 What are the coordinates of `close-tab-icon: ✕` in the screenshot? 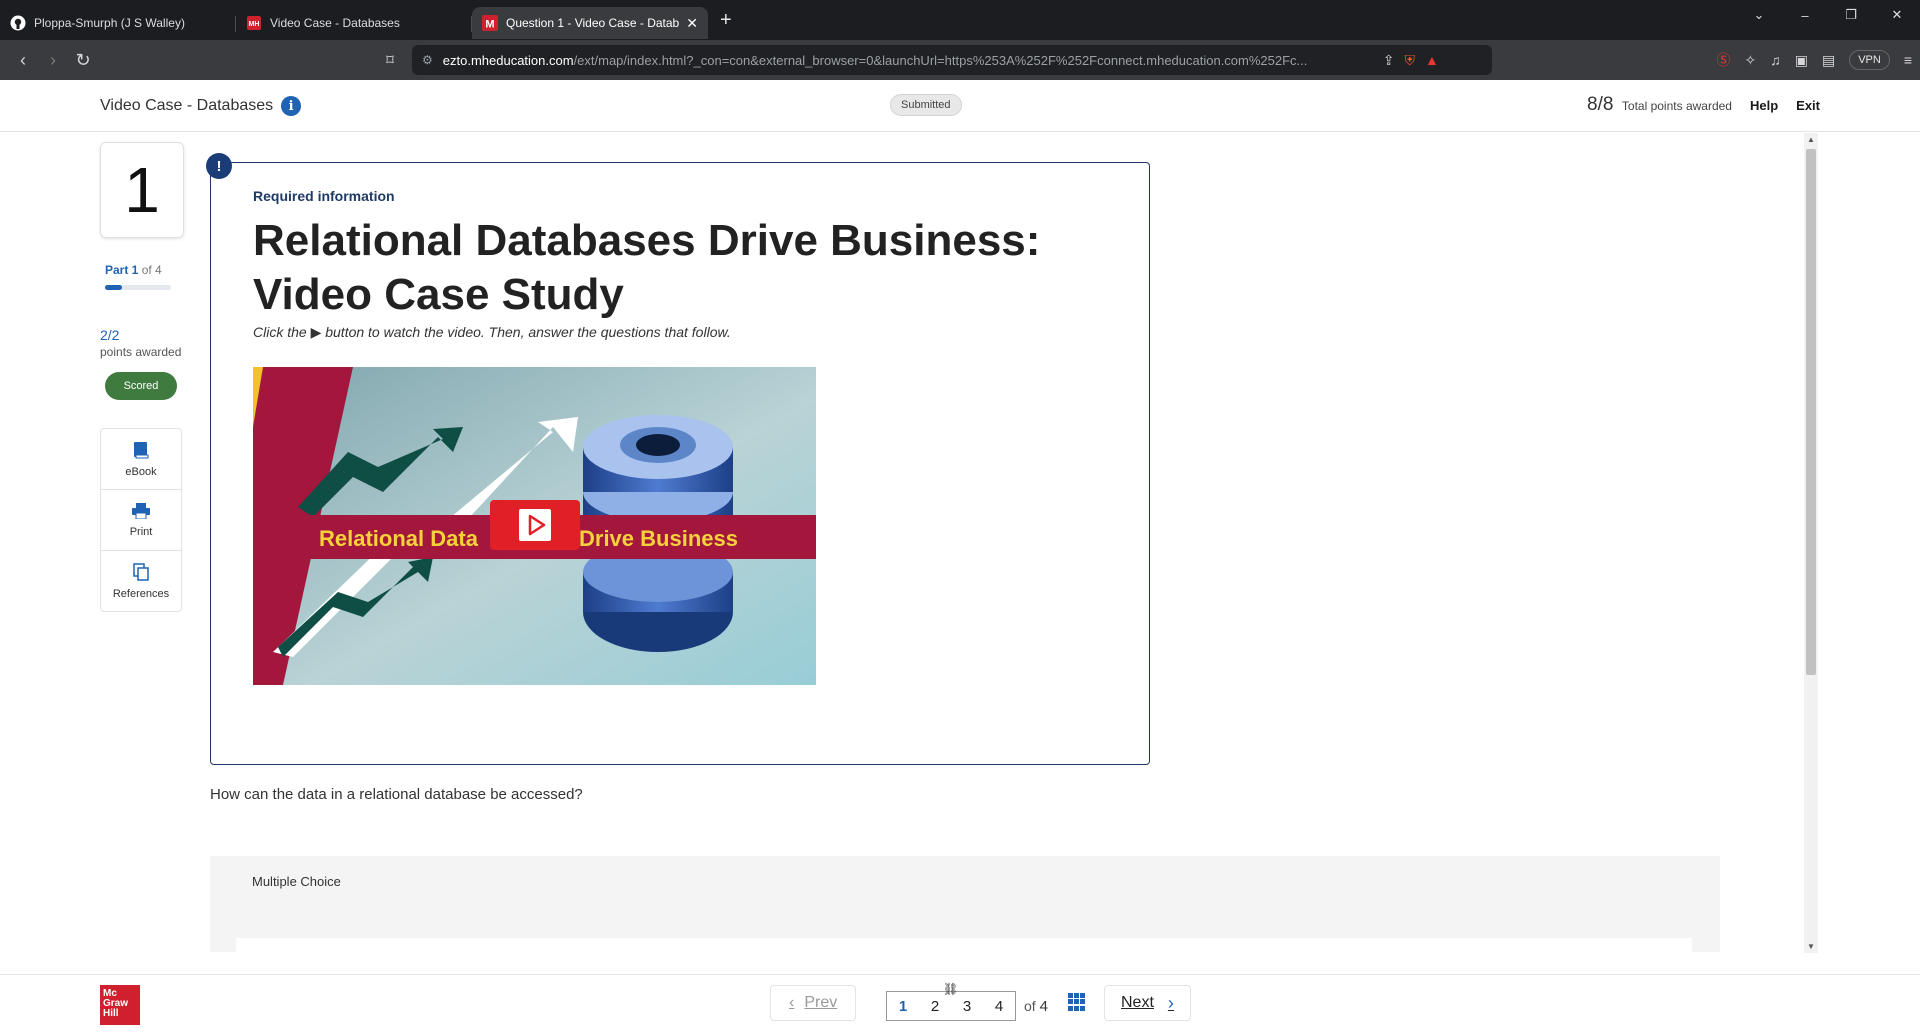 It's located at (692, 23).